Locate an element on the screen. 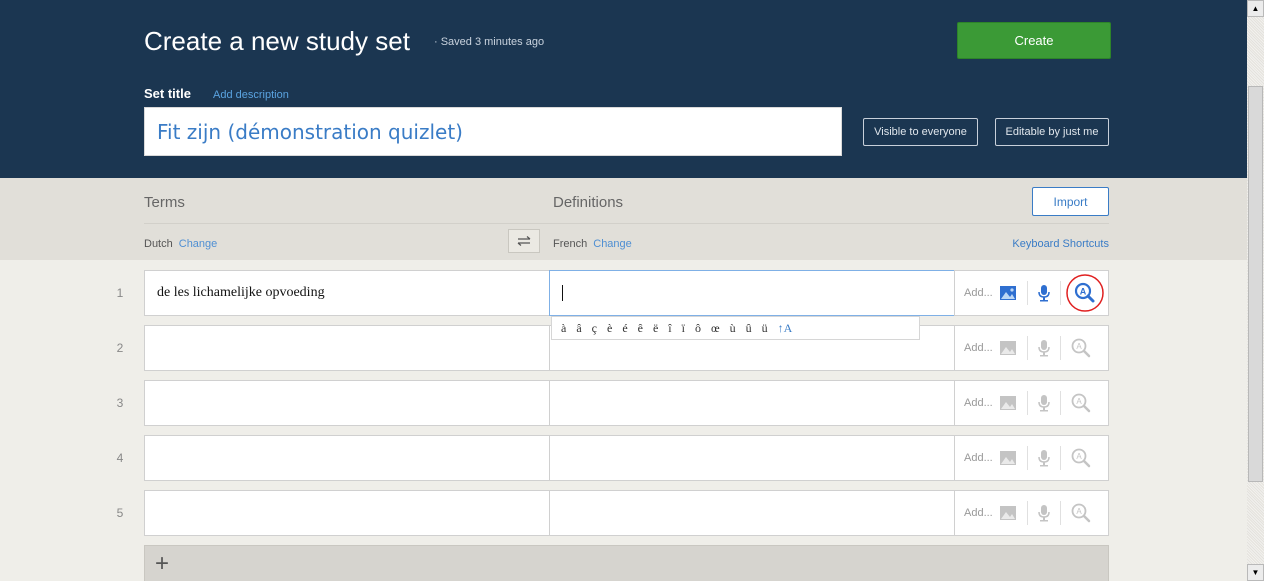 The image size is (1264, 581). accent-char: ê is located at coordinates (640, 328).